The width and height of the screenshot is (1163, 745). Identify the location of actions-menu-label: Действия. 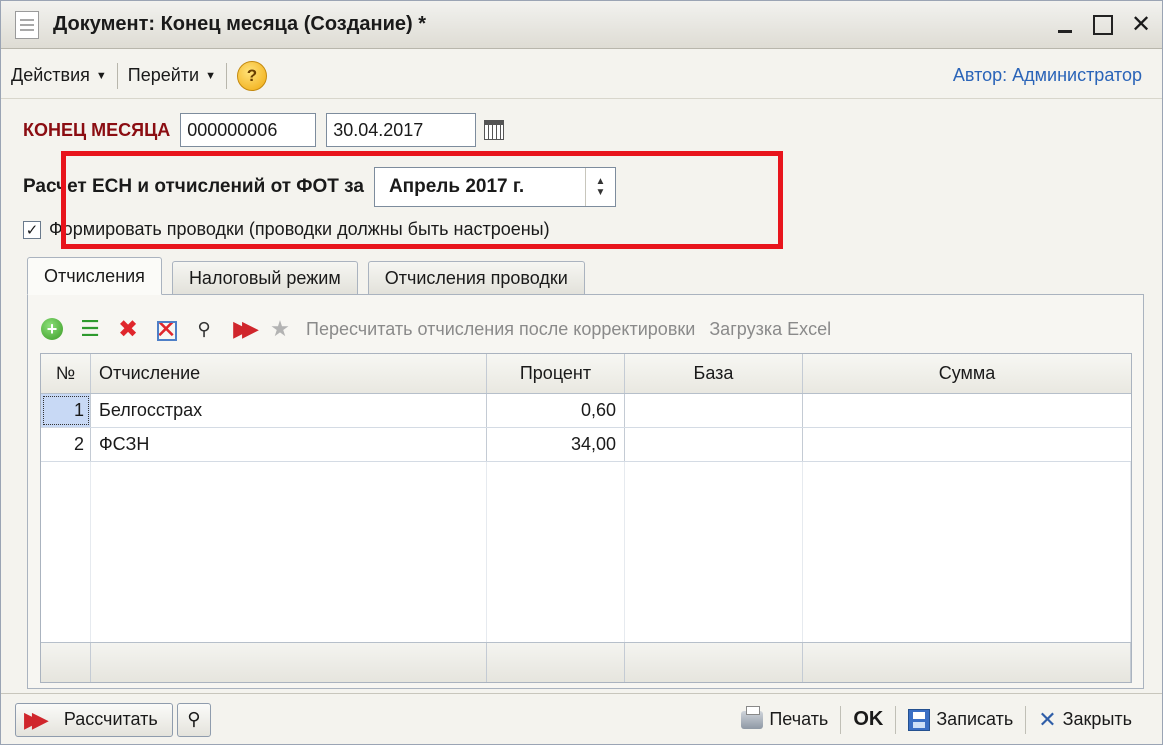
(50, 75).